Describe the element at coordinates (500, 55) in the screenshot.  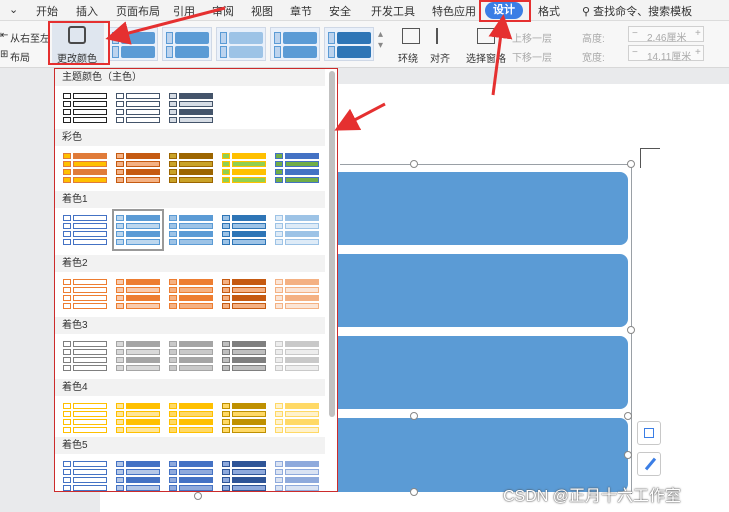
I see `arrow-to-design-tab` at that location.